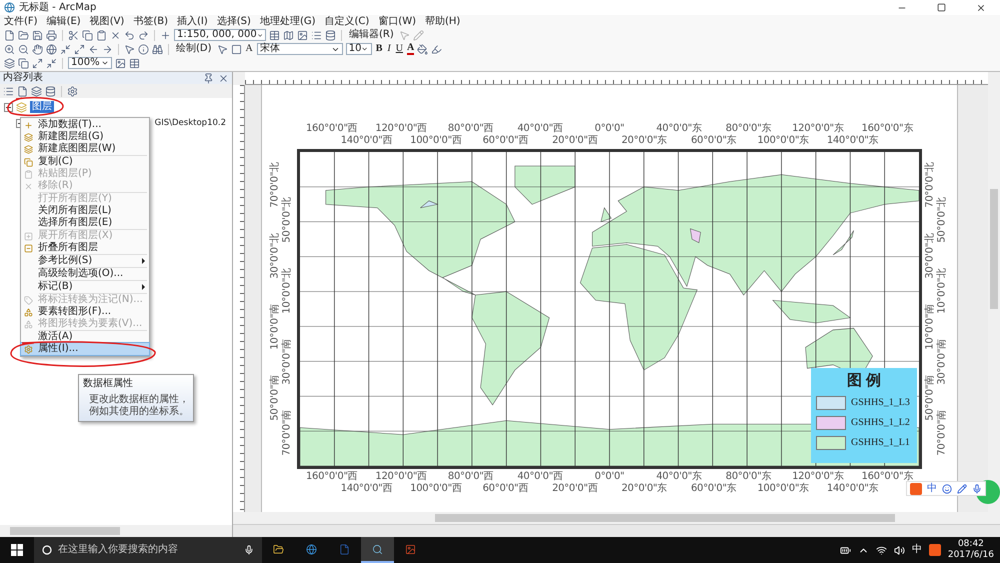 This screenshot has width=1000, height=563. Describe the element at coordinates (37, 49) in the screenshot. I see `pan-icon` at that location.